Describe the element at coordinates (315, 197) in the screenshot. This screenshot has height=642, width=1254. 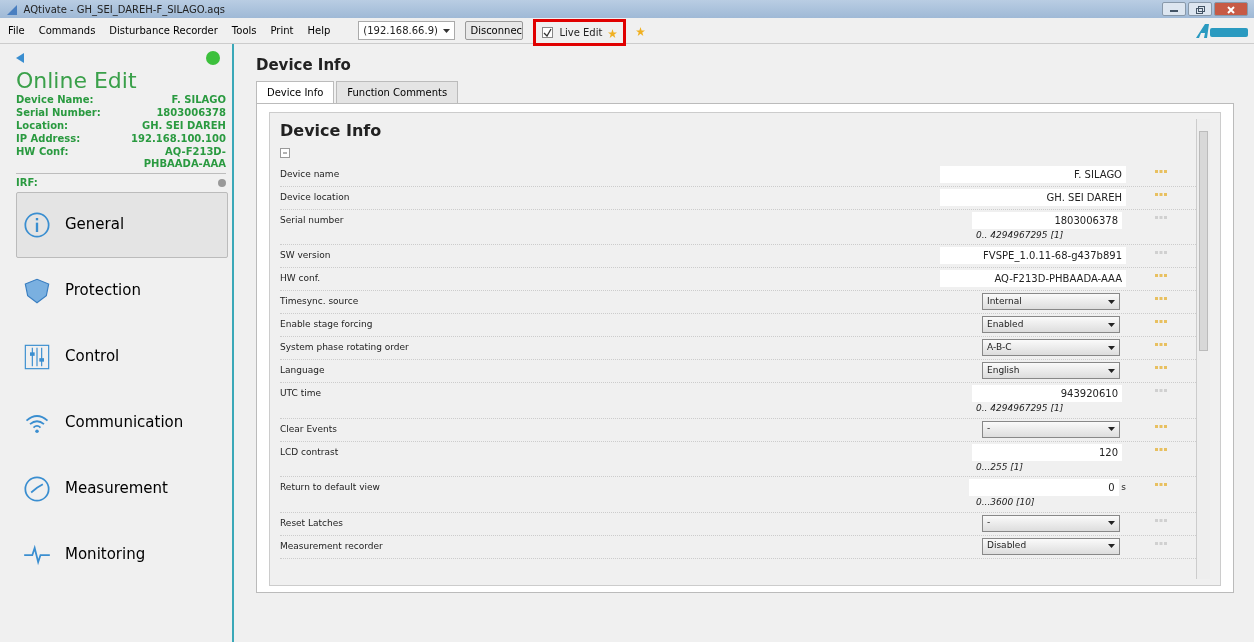
I see `field-label: Device location` at that location.